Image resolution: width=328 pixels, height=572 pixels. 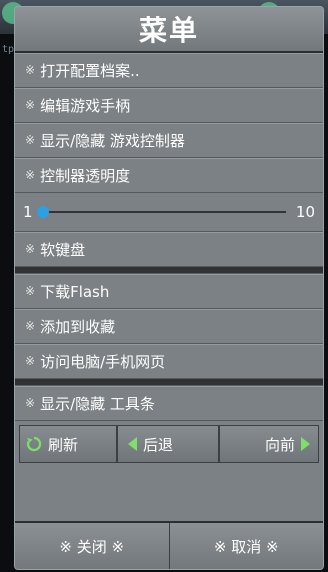 What do you see at coordinates (169, 30) in the screenshot?
I see `menu-title: 菜单` at bounding box center [169, 30].